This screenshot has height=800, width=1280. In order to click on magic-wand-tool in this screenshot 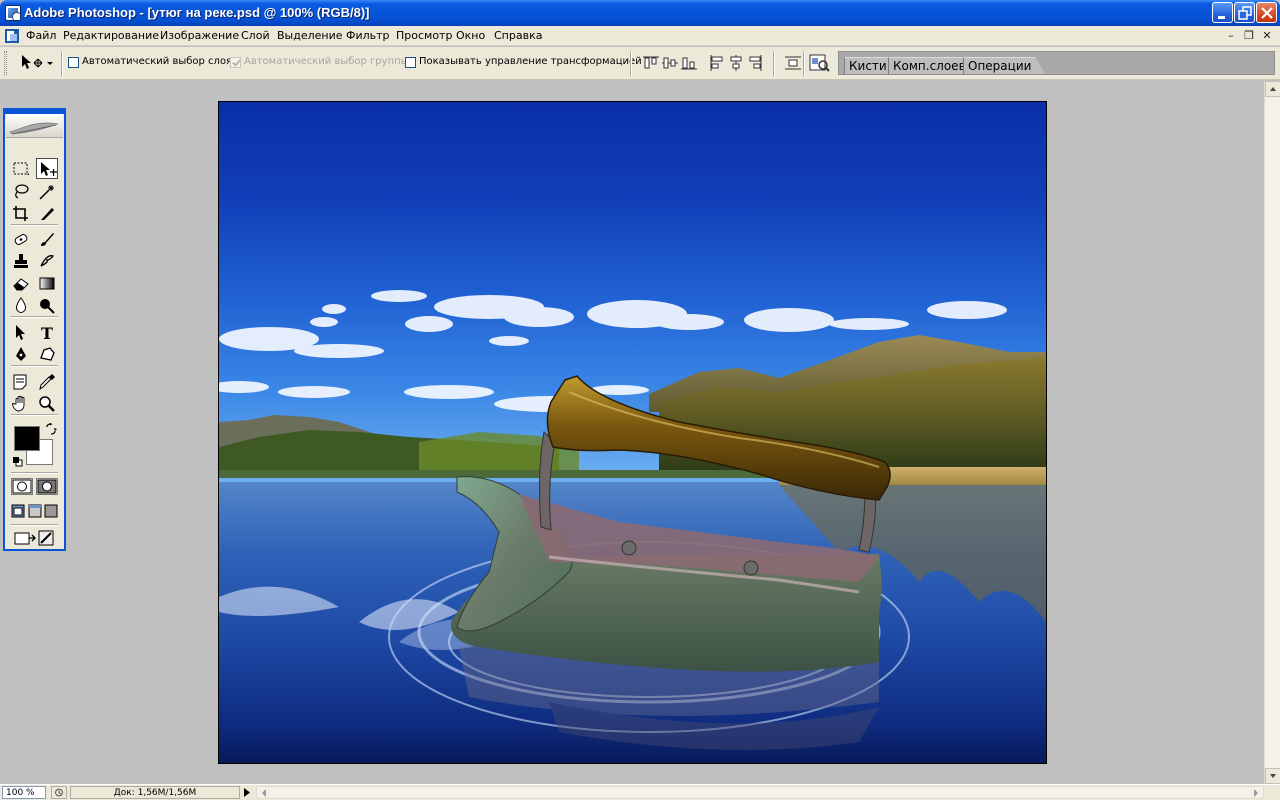, I will do `click(47, 191)`.